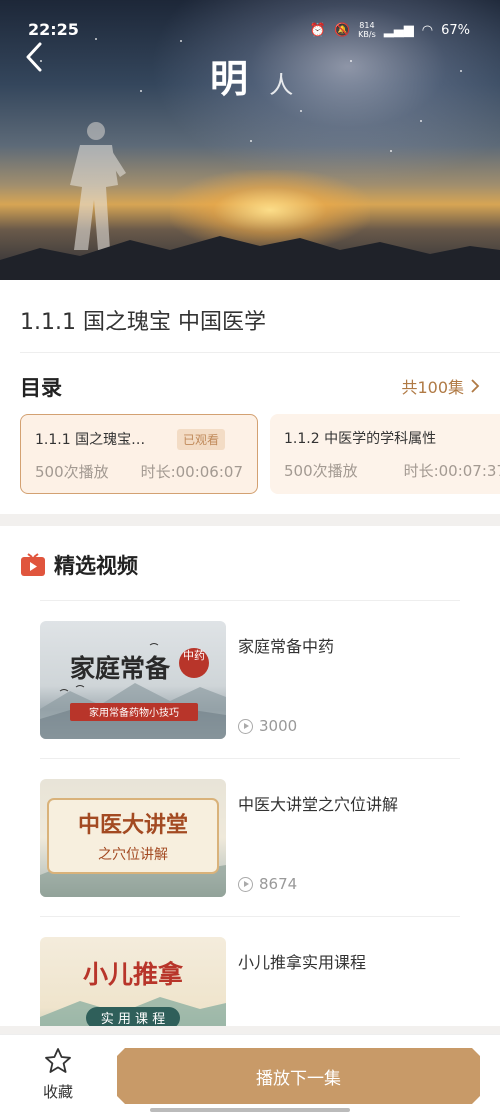  I want to click on signal-icon: ▂▄▆, so click(398, 30).